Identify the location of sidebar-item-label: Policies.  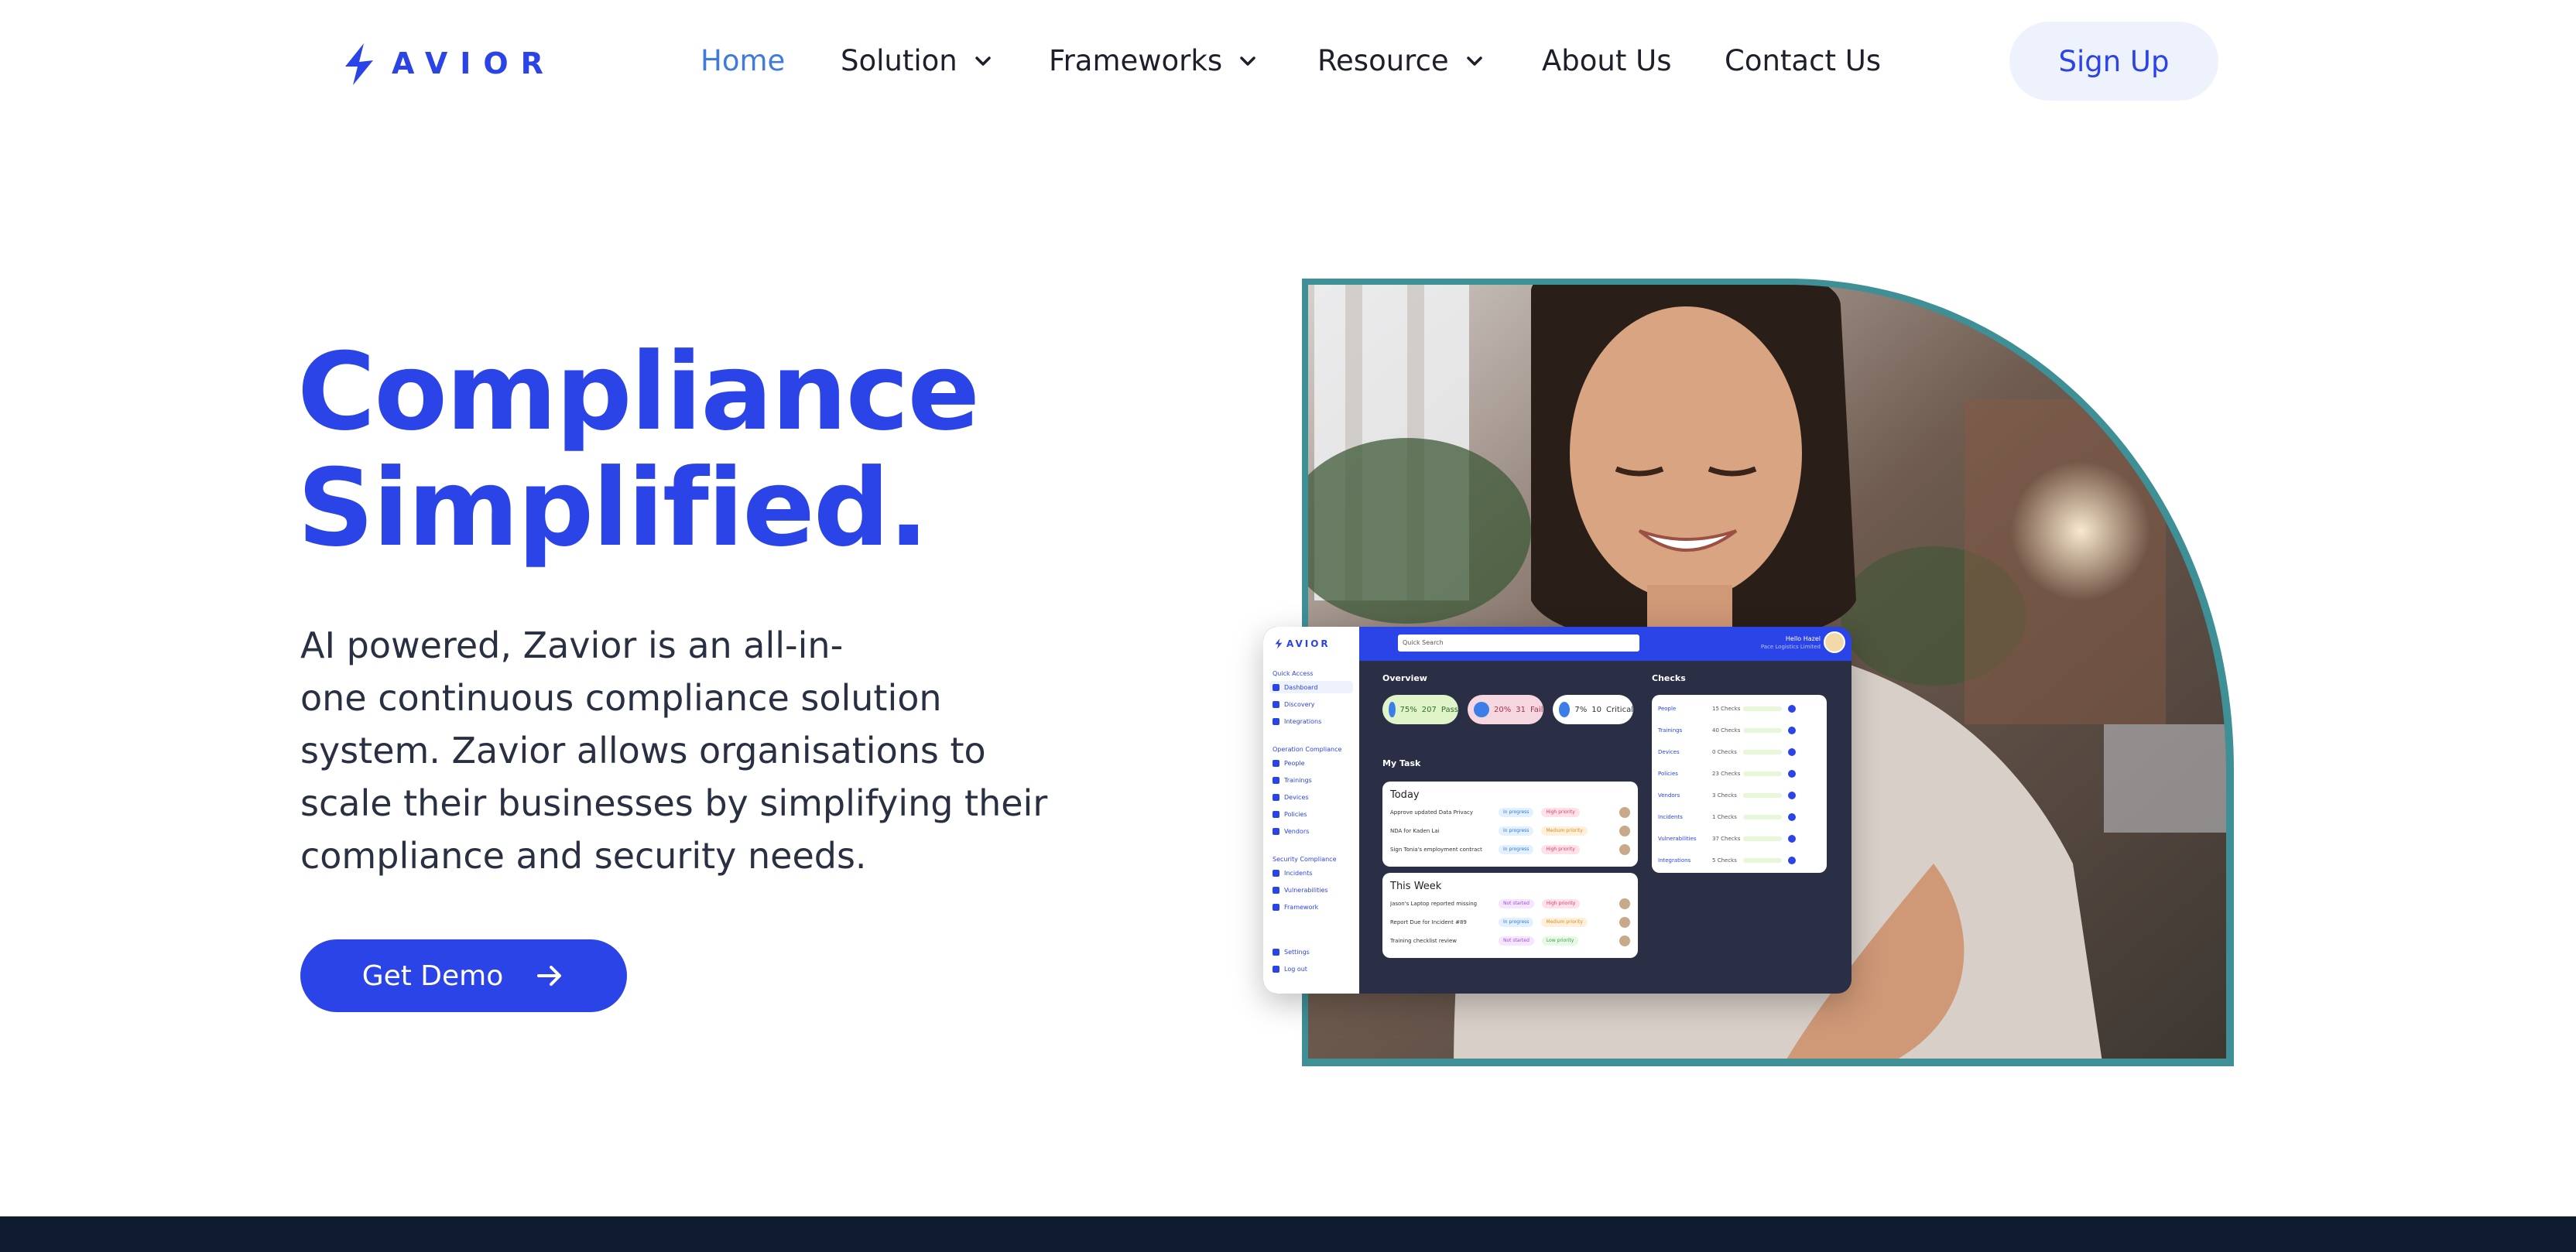
(1295, 814).